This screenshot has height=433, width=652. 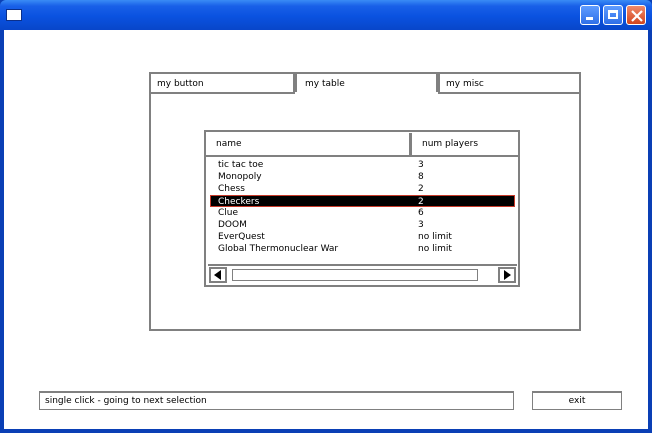 I want to click on column-header-label: name, so click(x=229, y=144).